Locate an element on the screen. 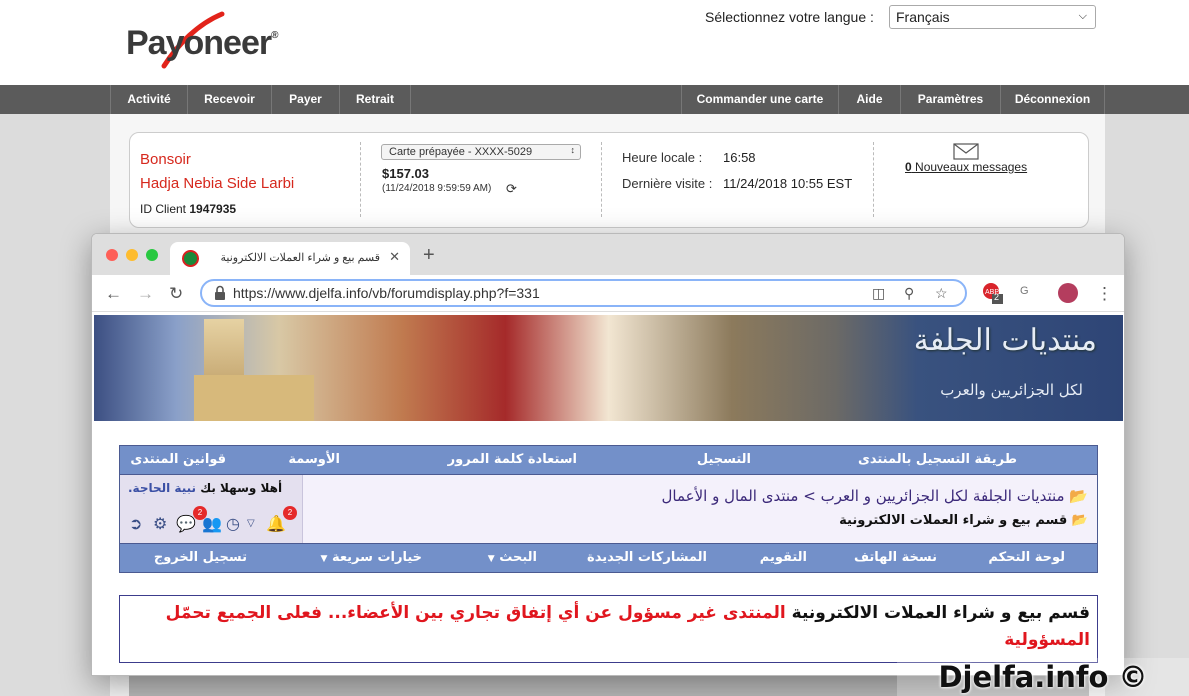 This screenshot has height=696, width=1189. welcome-text: أهلا وسهلا بك نبية الحاجة. is located at coordinates (205, 488).